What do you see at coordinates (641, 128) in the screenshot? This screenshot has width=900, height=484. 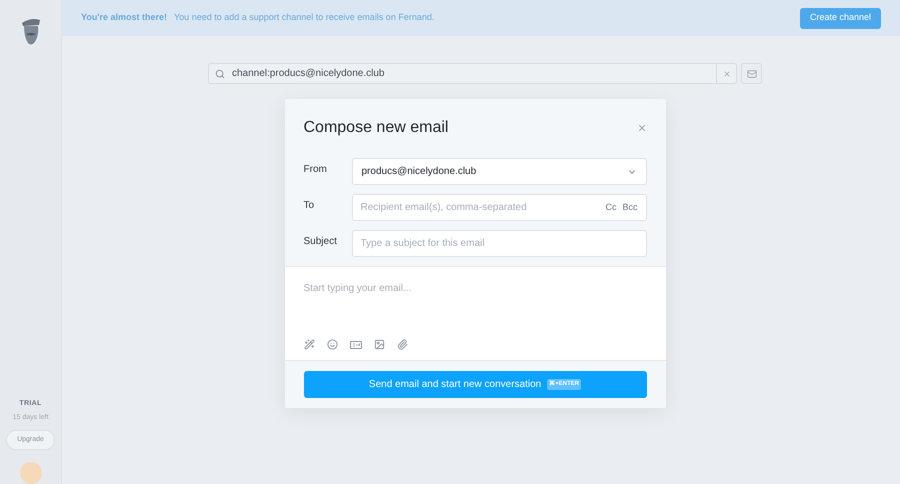 I see `close-button` at bounding box center [641, 128].